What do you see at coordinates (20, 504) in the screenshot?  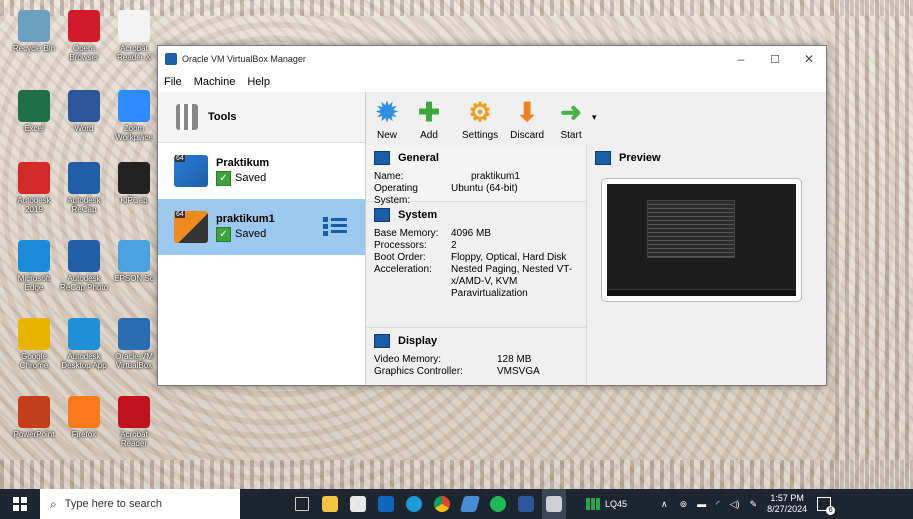 I see `start-button` at bounding box center [20, 504].